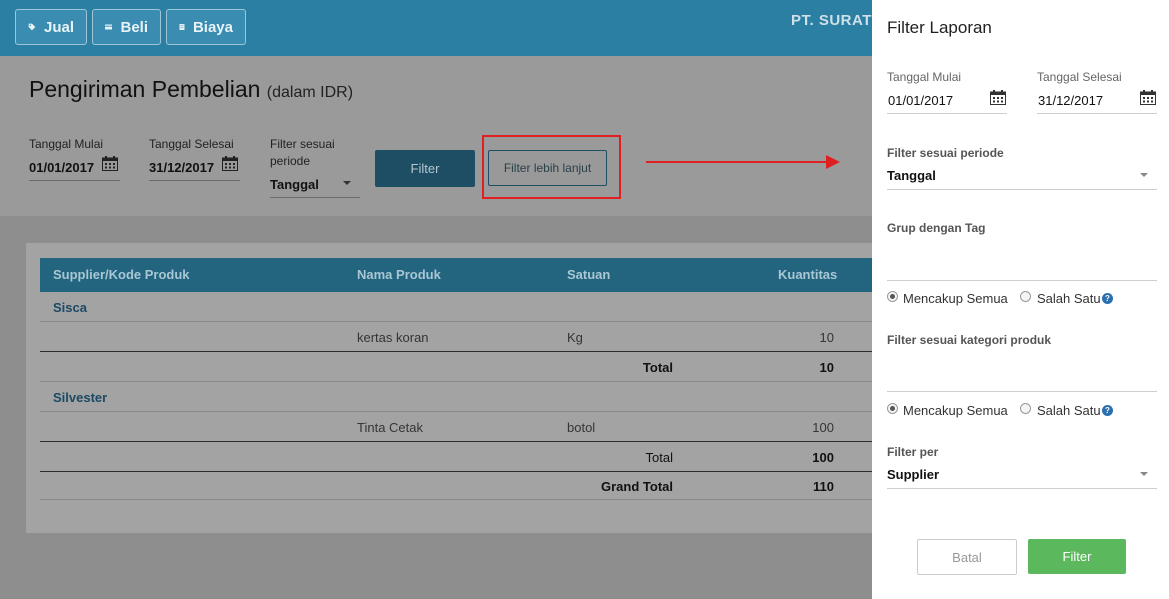  What do you see at coordinates (939, 27) in the screenshot?
I see `filter-panel-title: Filter Laporan` at bounding box center [939, 27].